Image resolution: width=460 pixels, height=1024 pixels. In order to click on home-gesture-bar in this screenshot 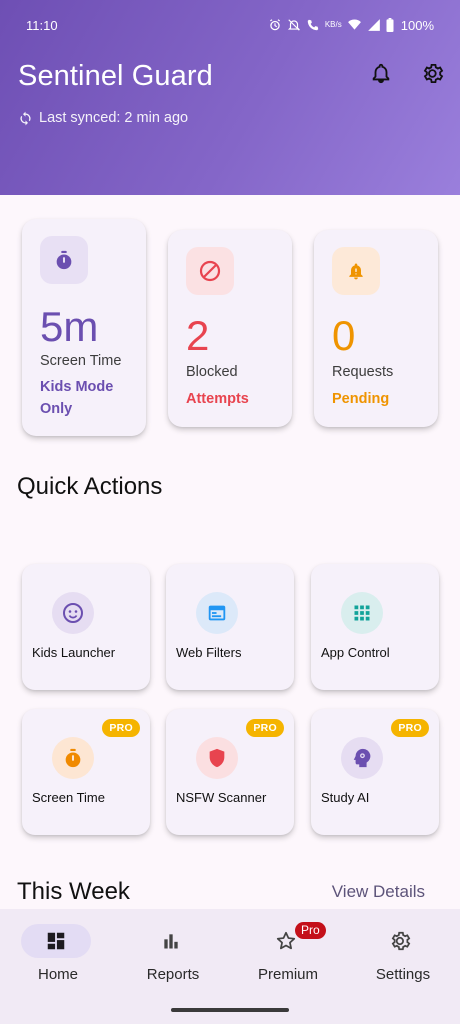, I will do `click(230, 1010)`.